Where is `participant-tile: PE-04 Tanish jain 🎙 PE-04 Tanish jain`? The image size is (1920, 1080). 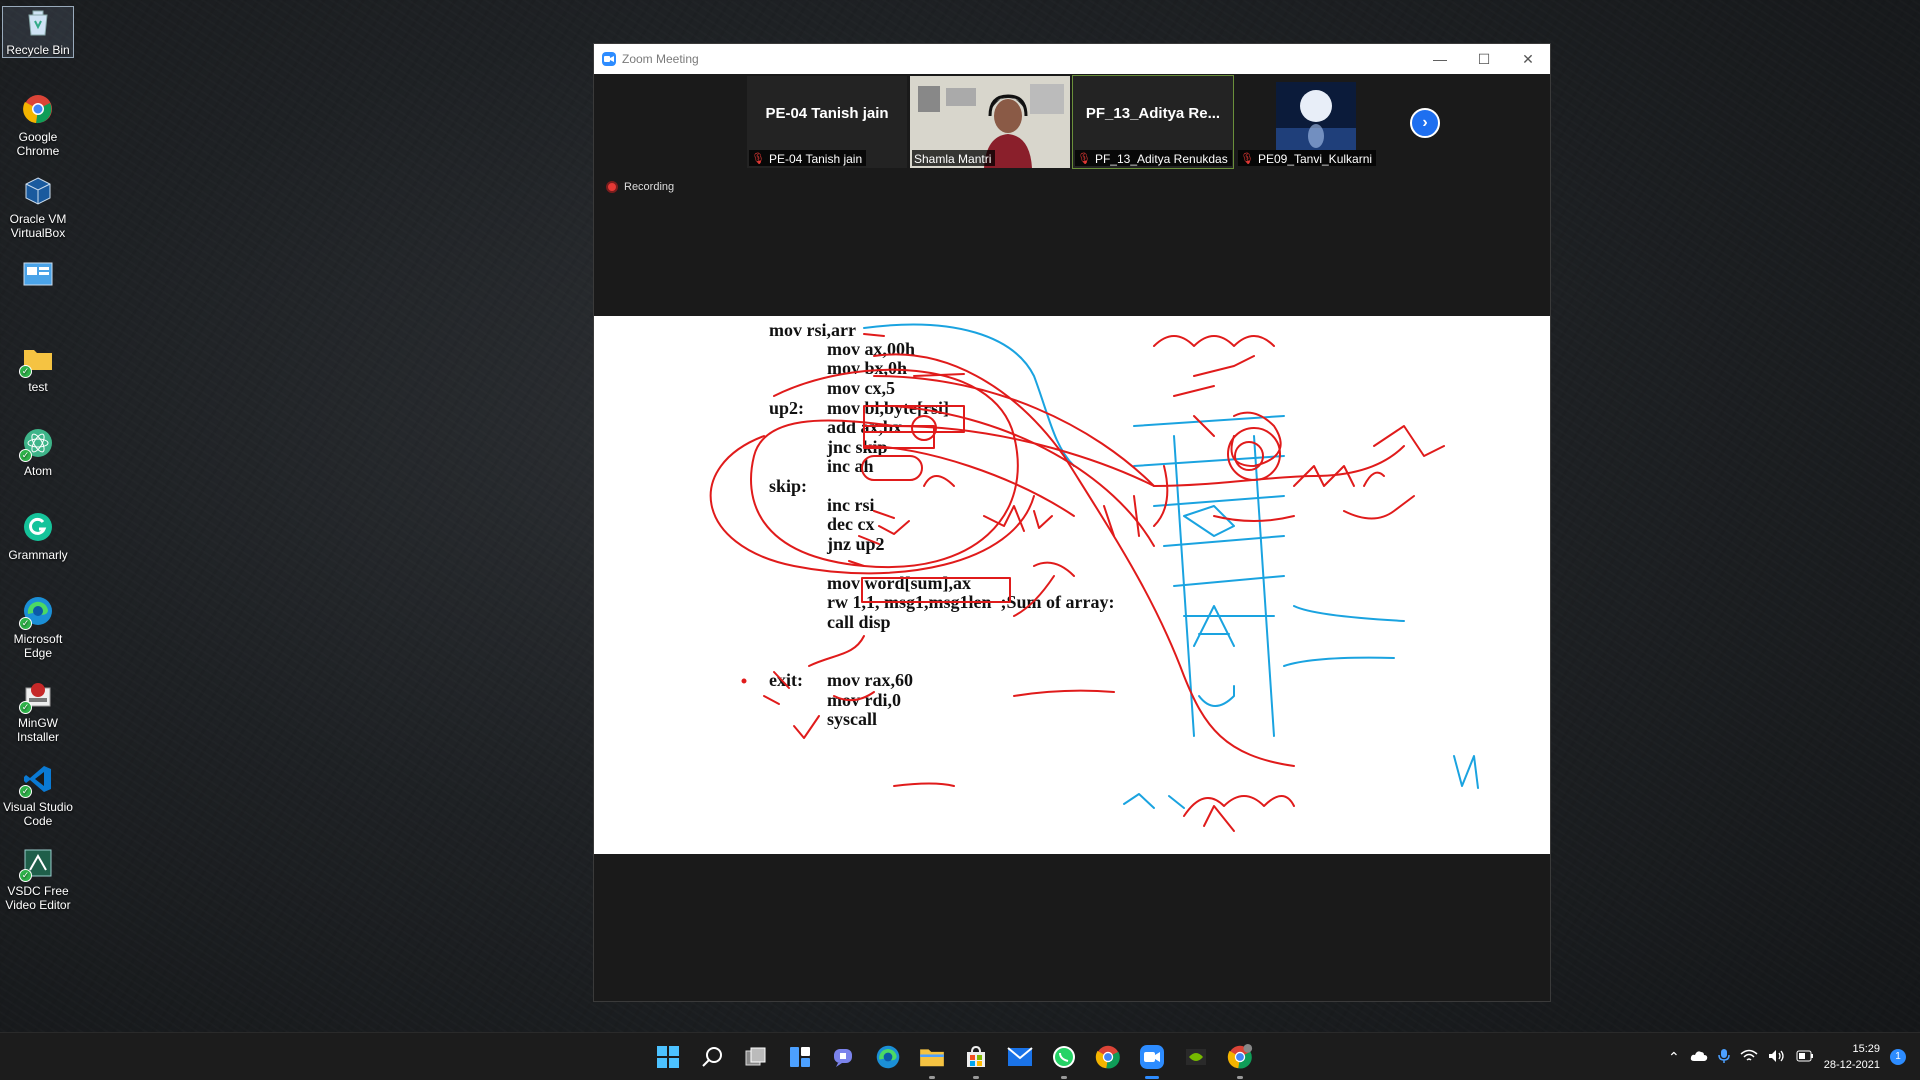 participant-tile: PE-04 Tanish jain 🎙 PE-04 Tanish jain is located at coordinates (827, 122).